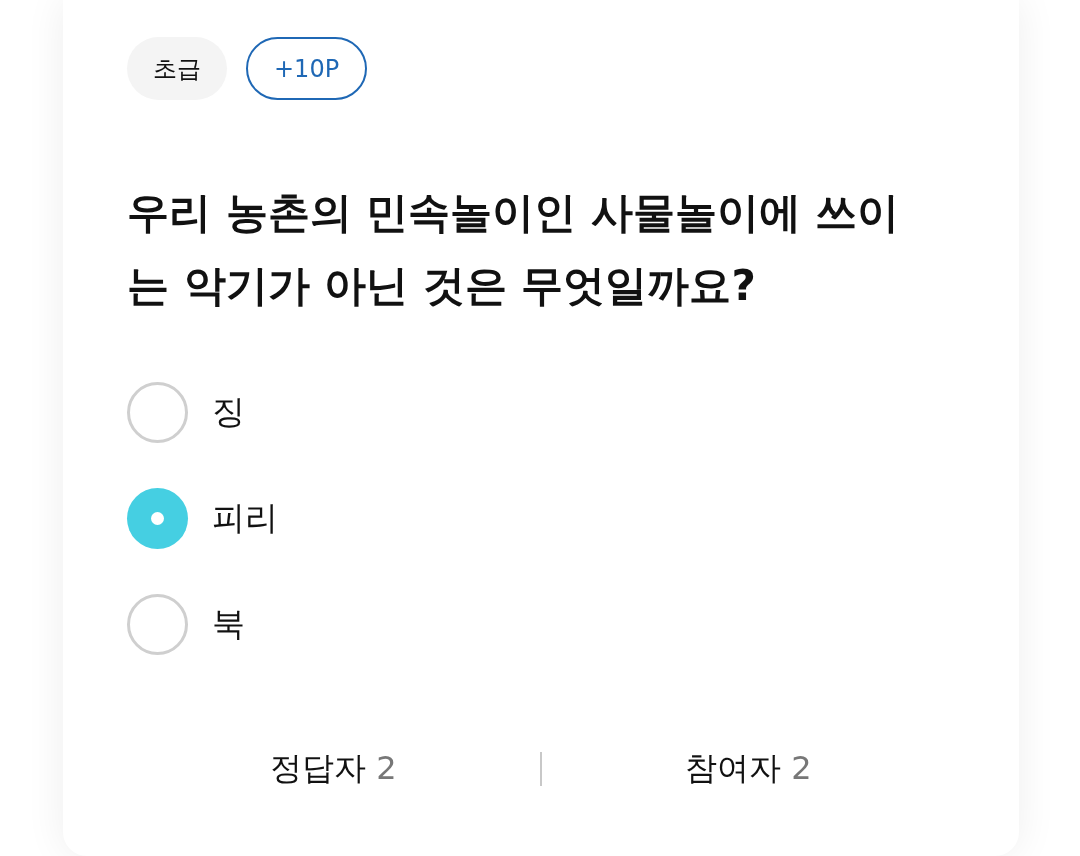 The width and height of the screenshot is (1080, 856). I want to click on stat-label: 정답자, so click(318, 768).